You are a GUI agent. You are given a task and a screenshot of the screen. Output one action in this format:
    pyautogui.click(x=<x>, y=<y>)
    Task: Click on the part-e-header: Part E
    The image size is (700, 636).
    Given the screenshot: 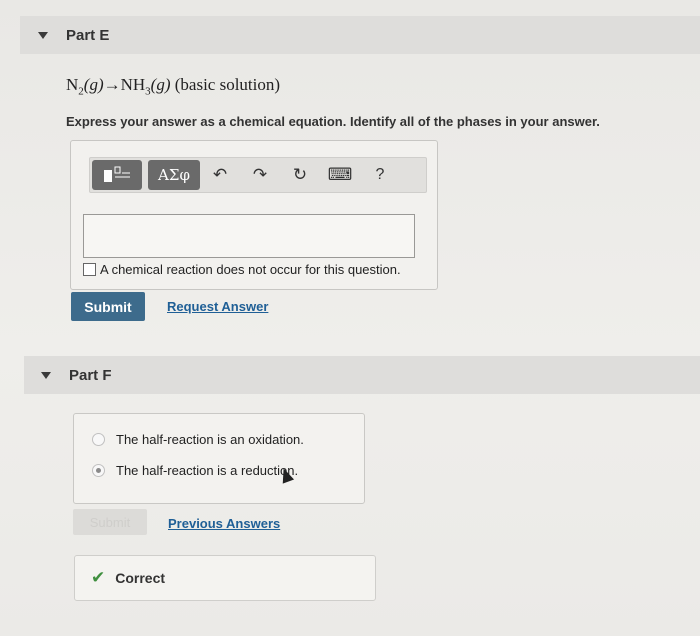 What is the action you would take?
    pyautogui.click(x=360, y=35)
    